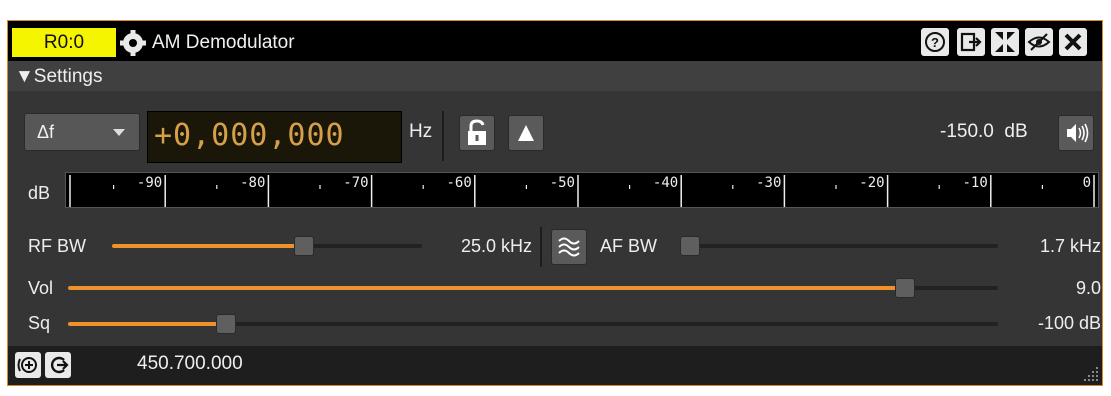  I want to click on channel-power: -150.0 dB, so click(984, 131).